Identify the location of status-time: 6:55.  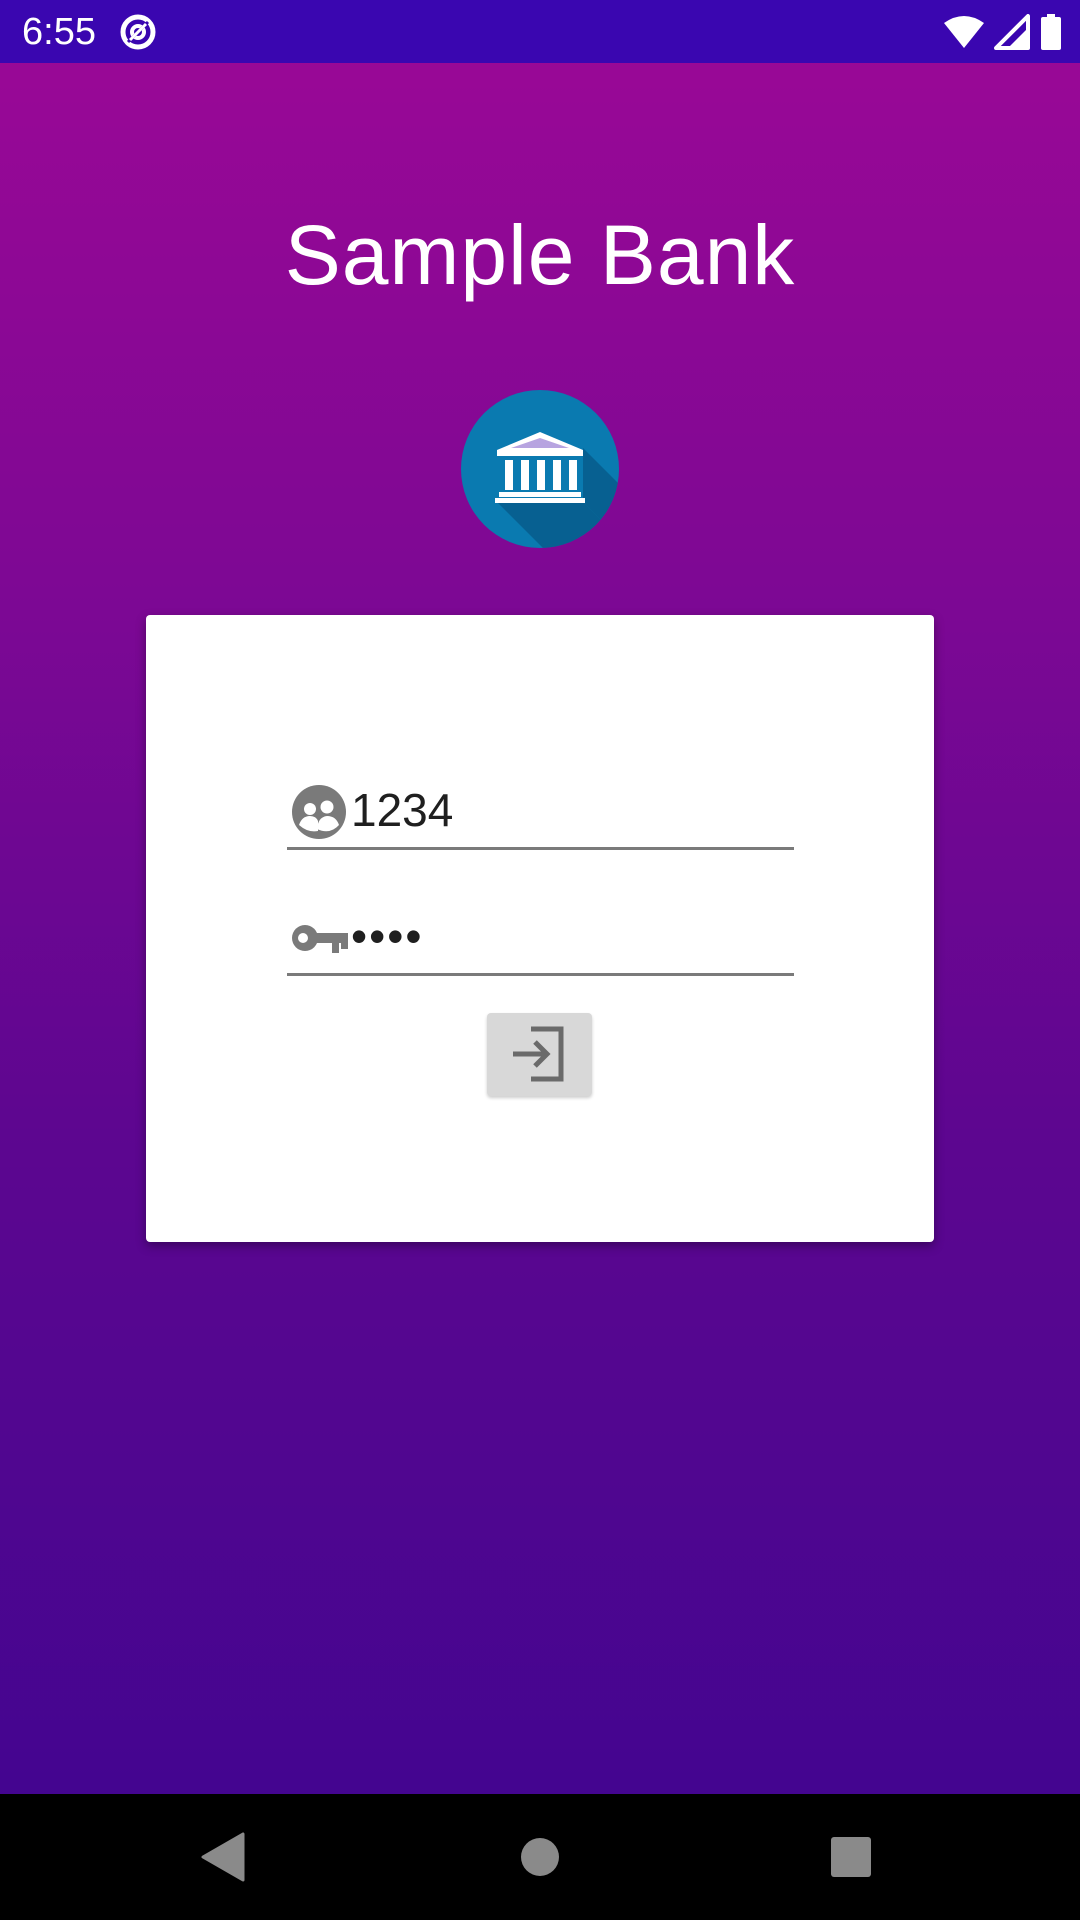
(59, 32).